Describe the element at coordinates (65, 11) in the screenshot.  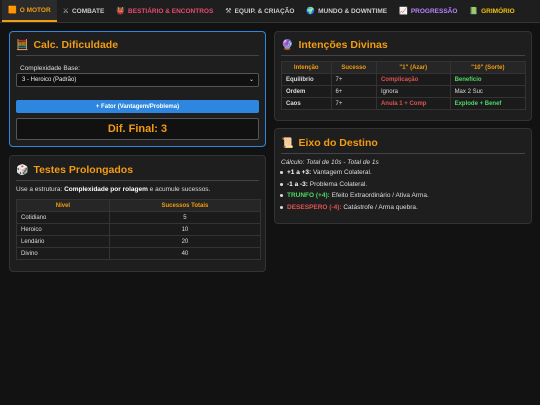
I see `swords-icon: ⚔` at that location.